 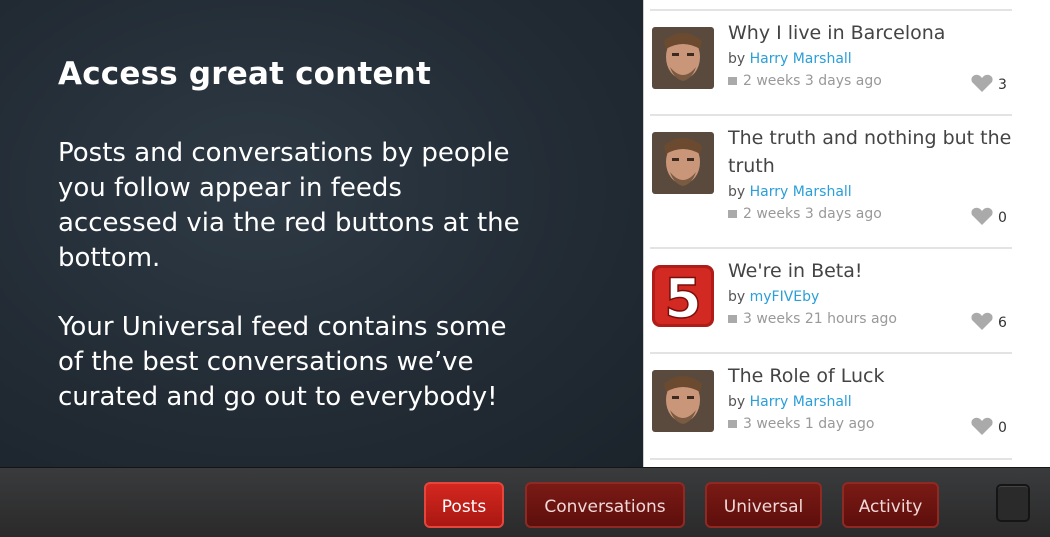 What do you see at coordinates (605, 505) in the screenshot?
I see `conversations-button: Conversations` at bounding box center [605, 505].